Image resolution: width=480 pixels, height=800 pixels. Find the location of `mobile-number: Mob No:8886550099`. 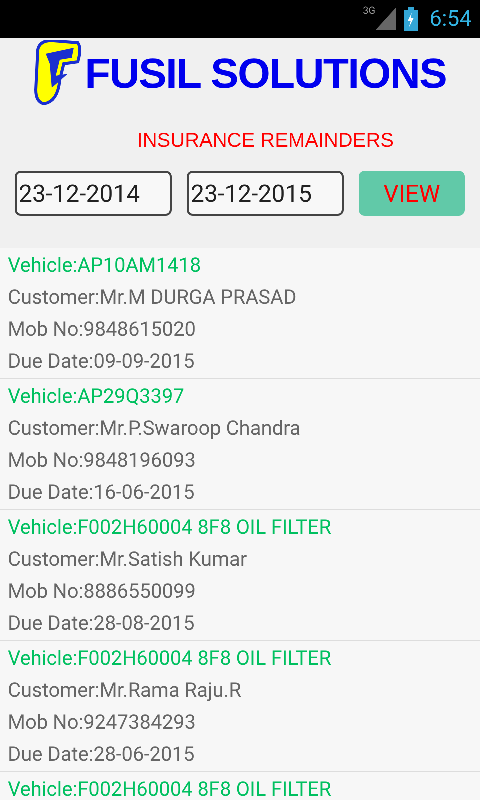

mobile-number: Mob No:8886550099 is located at coordinates (102, 591).